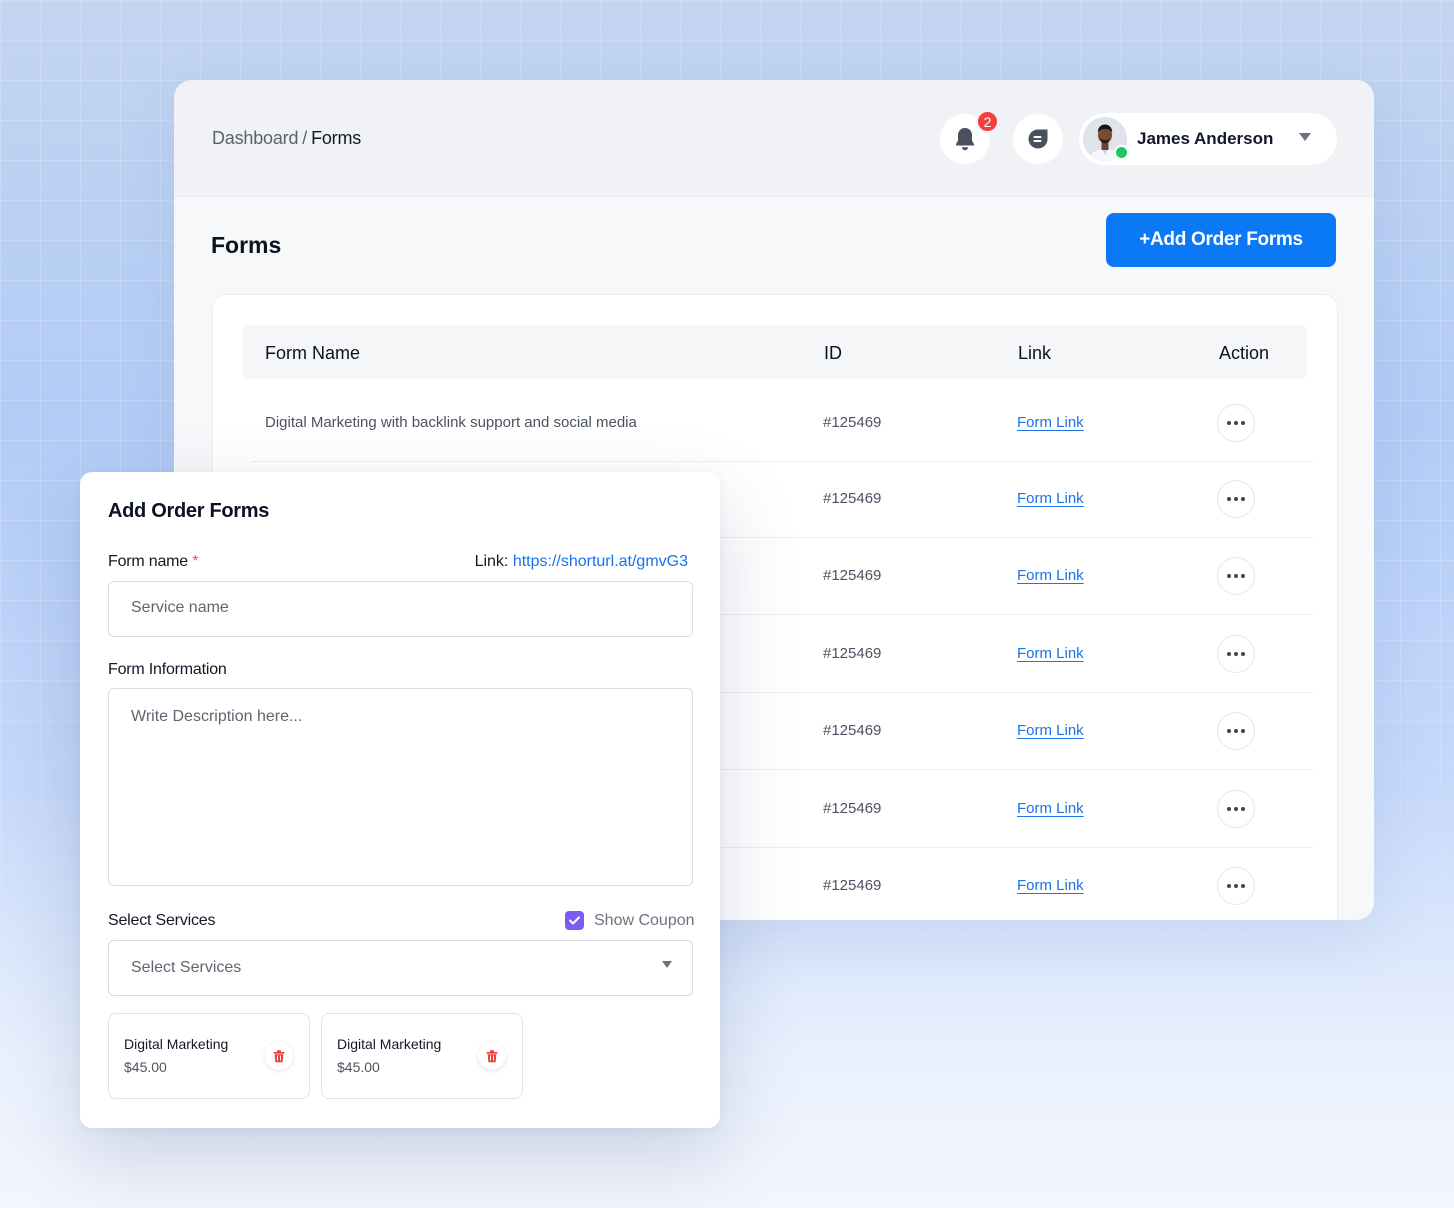 Image resolution: width=1454 pixels, height=1208 pixels. I want to click on check-icon, so click(574, 920).